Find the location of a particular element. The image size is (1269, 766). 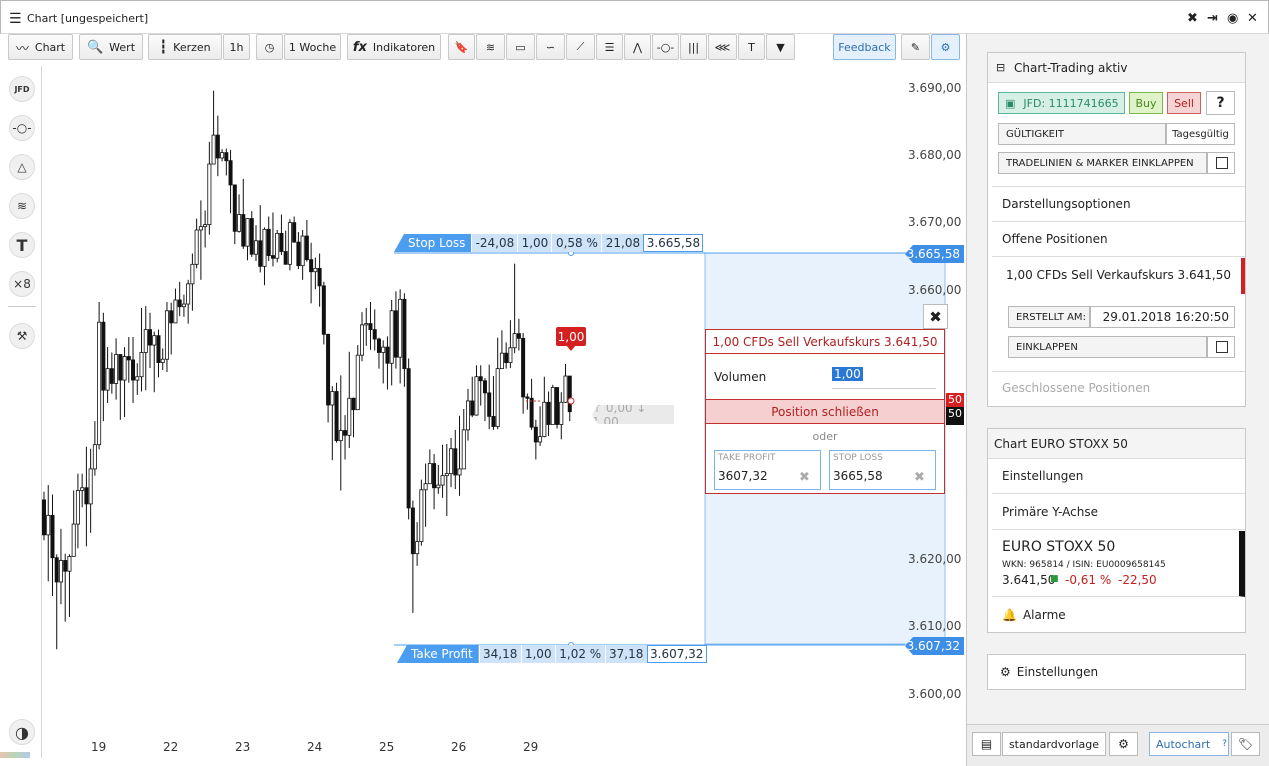

bell-icon: 🔔 is located at coordinates (1009, 615).